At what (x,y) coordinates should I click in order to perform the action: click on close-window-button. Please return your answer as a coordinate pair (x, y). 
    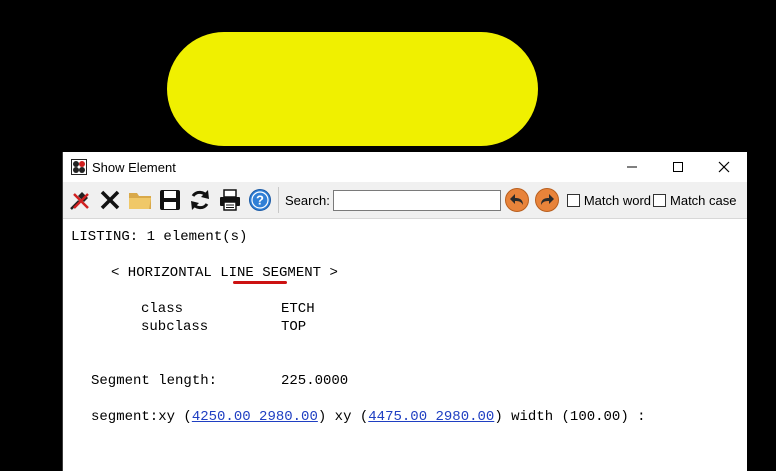
    Looking at the image, I should click on (724, 167).